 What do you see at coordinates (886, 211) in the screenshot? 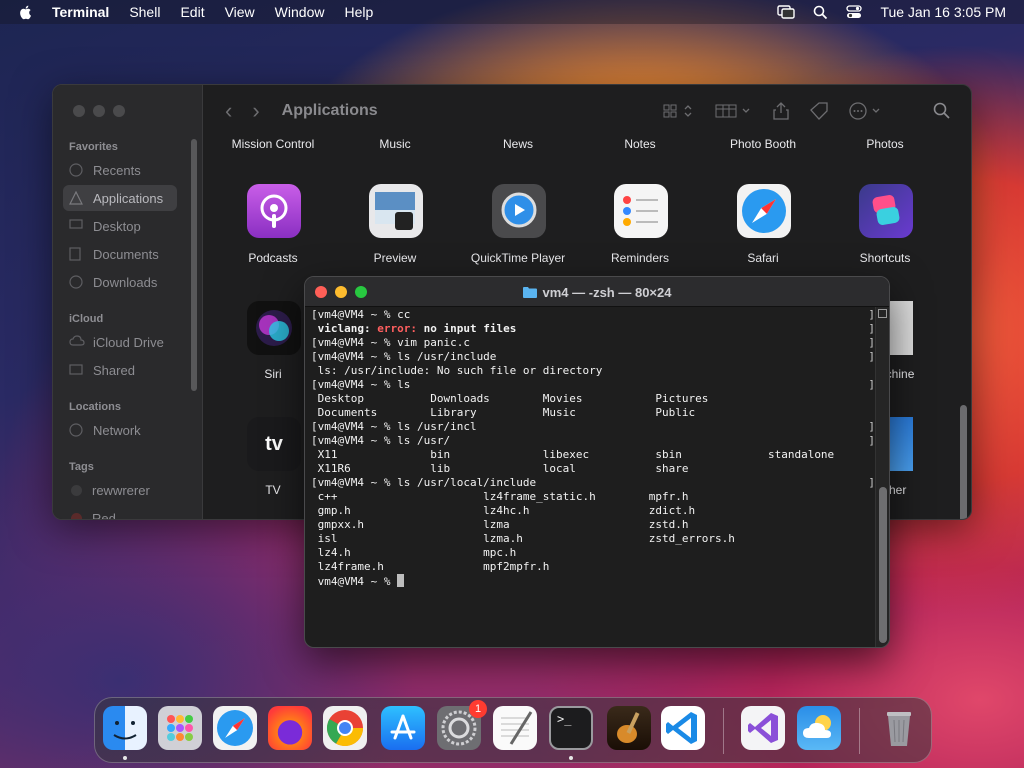
I see `shortcuts-icon` at bounding box center [886, 211].